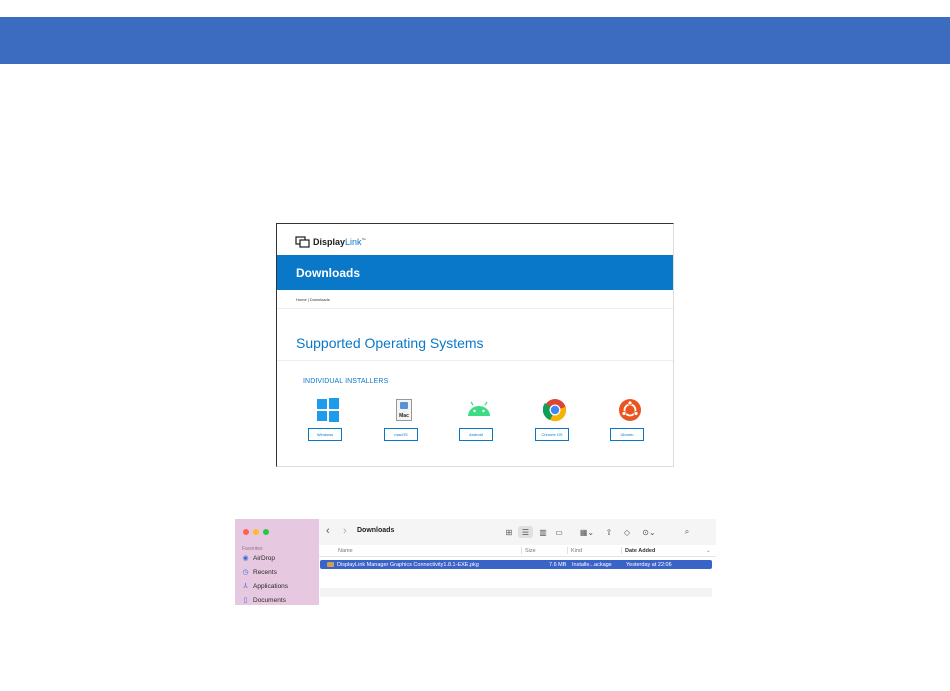  I want to click on displaylink-logo-text: DisplayLink™, so click(339, 242).